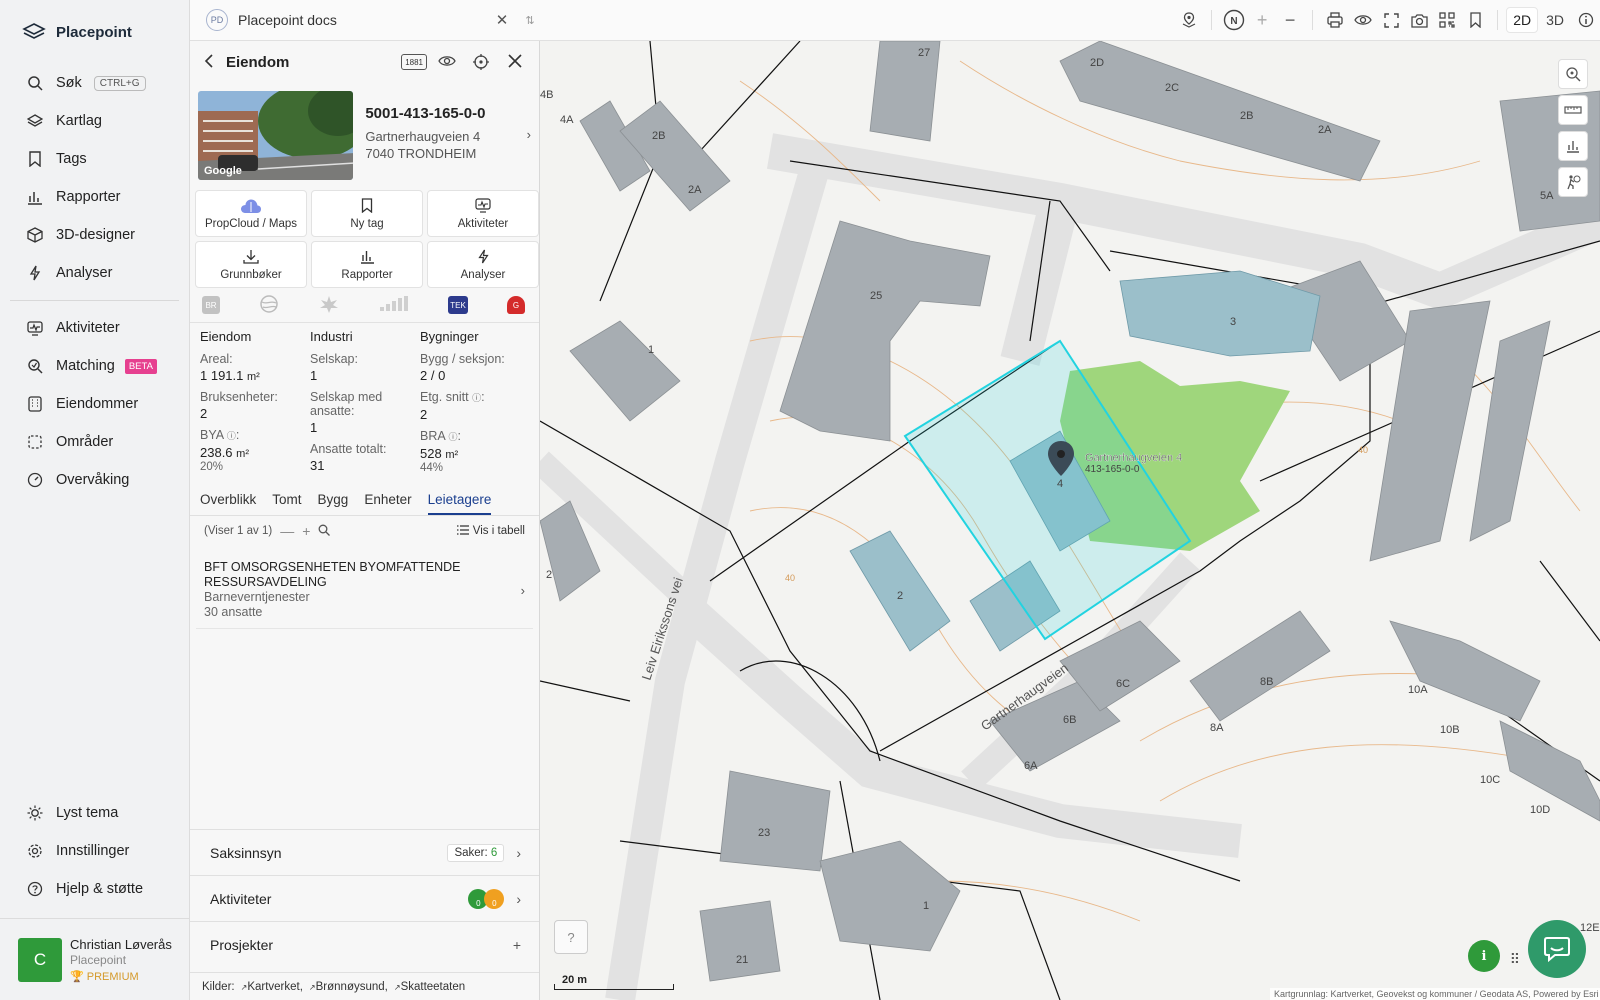  What do you see at coordinates (429, 987) in the screenshot?
I see `source-link-skatteetaten: ↗Skatteetaten` at bounding box center [429, 987].